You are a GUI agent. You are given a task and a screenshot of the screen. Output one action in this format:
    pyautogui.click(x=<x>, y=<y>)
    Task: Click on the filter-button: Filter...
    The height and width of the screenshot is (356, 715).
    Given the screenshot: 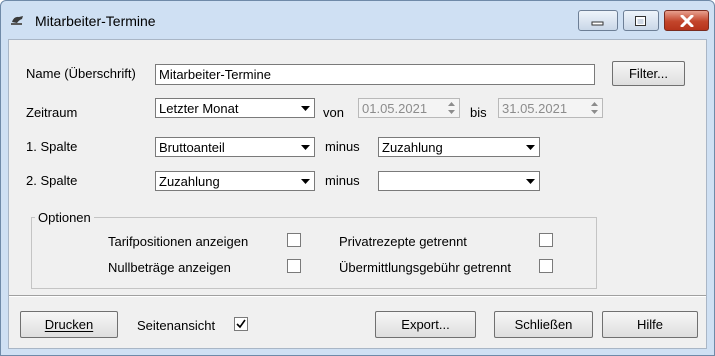 What is the action you would take?
    pyautogui.click(x=648, y=73)
    